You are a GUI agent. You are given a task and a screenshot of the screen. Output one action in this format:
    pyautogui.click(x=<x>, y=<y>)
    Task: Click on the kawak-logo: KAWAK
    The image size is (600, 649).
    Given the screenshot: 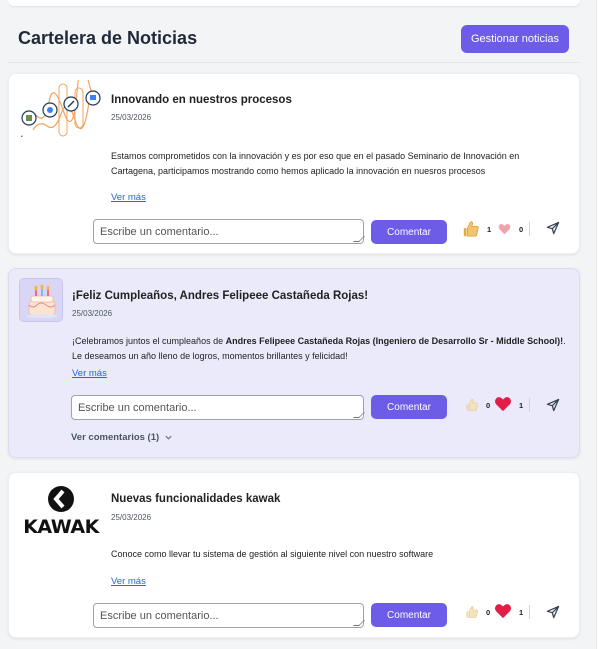 What is the action you would take?
    pyautogui.click(x=61, y=511)
    